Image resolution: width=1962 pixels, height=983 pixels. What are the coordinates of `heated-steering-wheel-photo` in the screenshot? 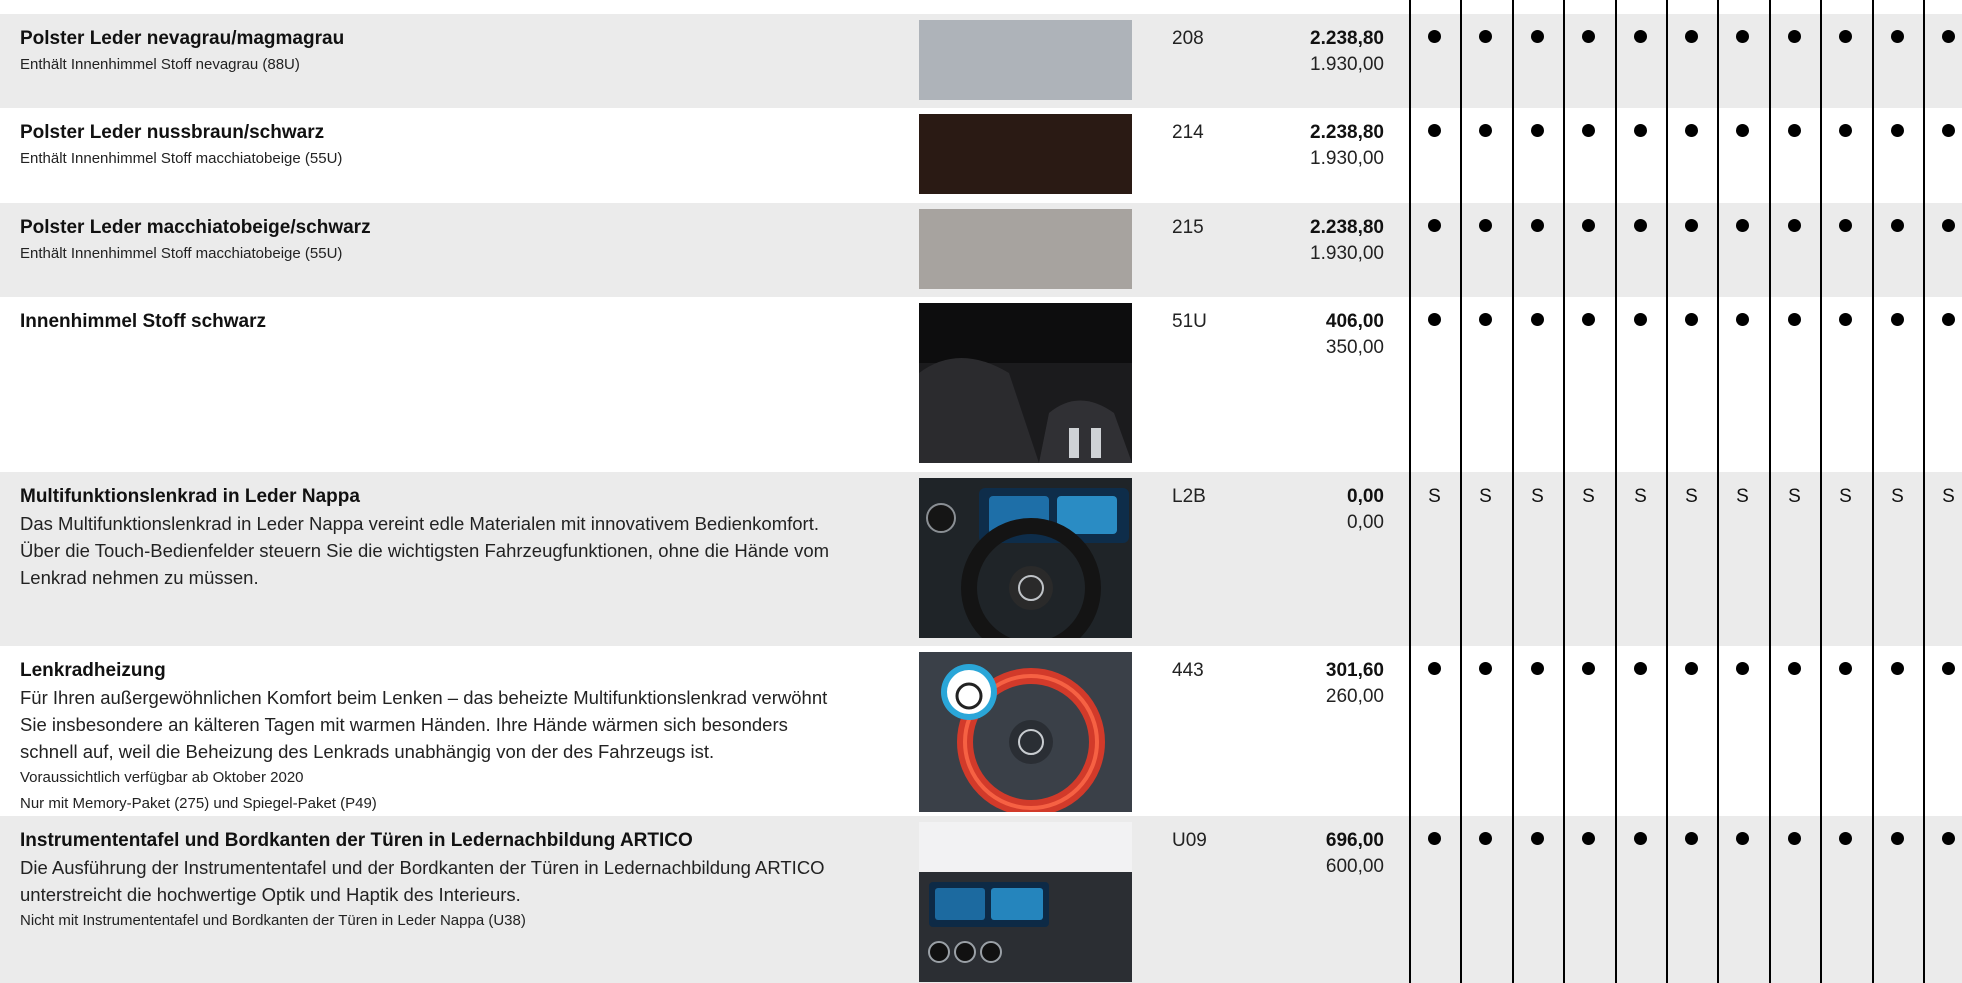 It's located at (1025, 732).